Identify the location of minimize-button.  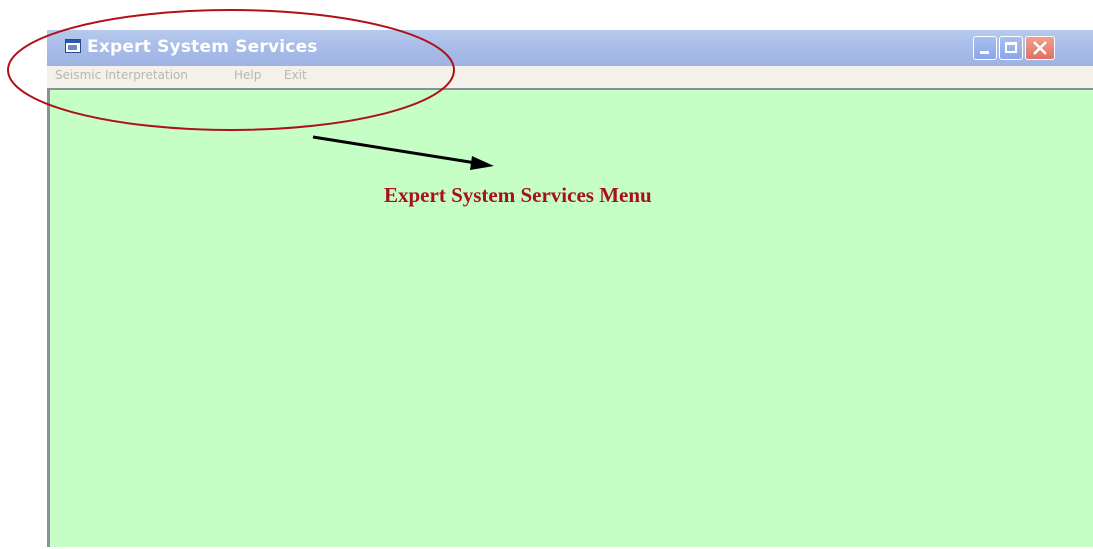
(985, 48).